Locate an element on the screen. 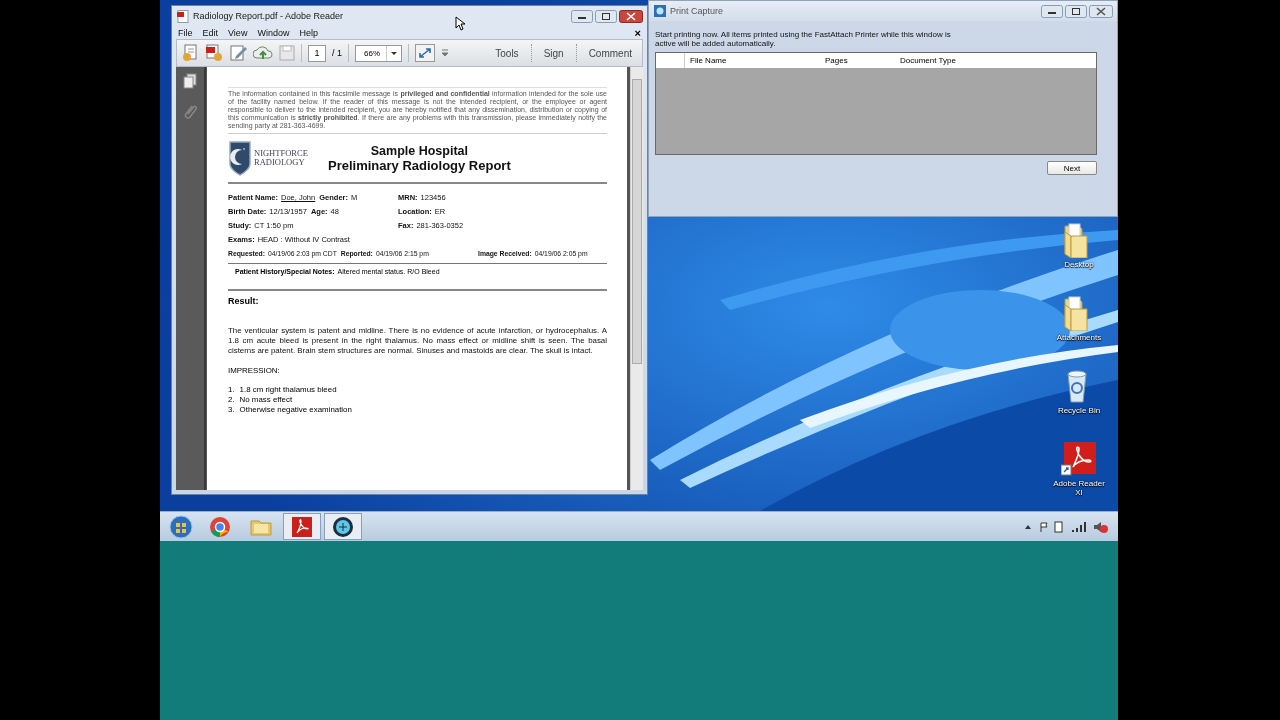 The width and height of the screenshot is (1280, 720). close-document-button: × is located at coordinates (637, 32).